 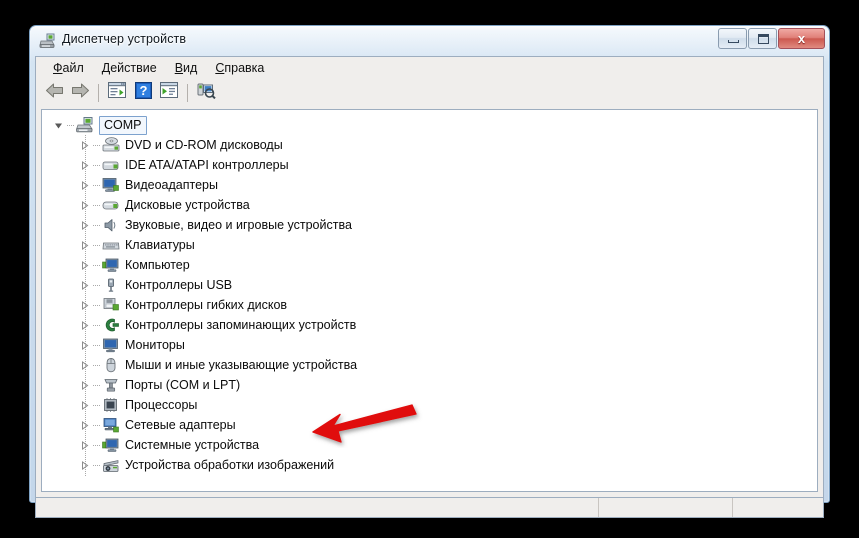 What do you see at coordinates (111, 405) in the screenshot?
I see `processor-icon` at bounding box center [111, 405].